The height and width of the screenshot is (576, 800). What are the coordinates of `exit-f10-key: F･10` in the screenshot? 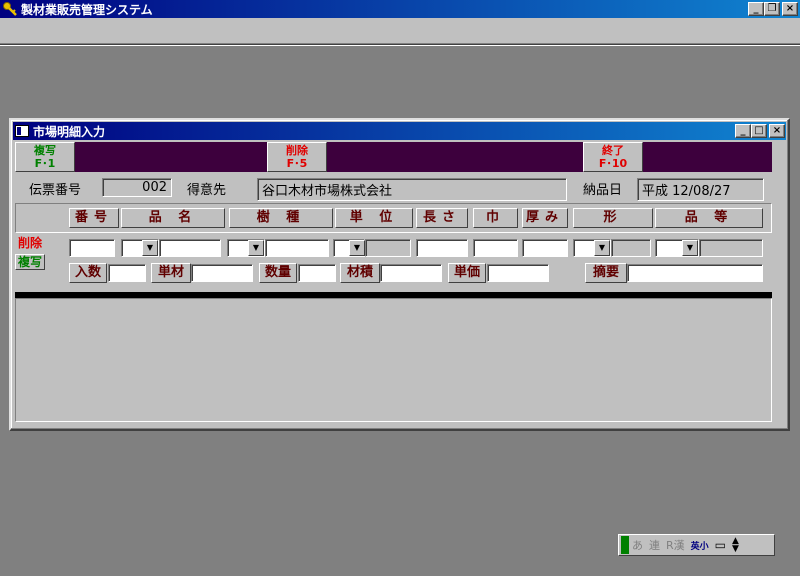 It's located at (613, 163).